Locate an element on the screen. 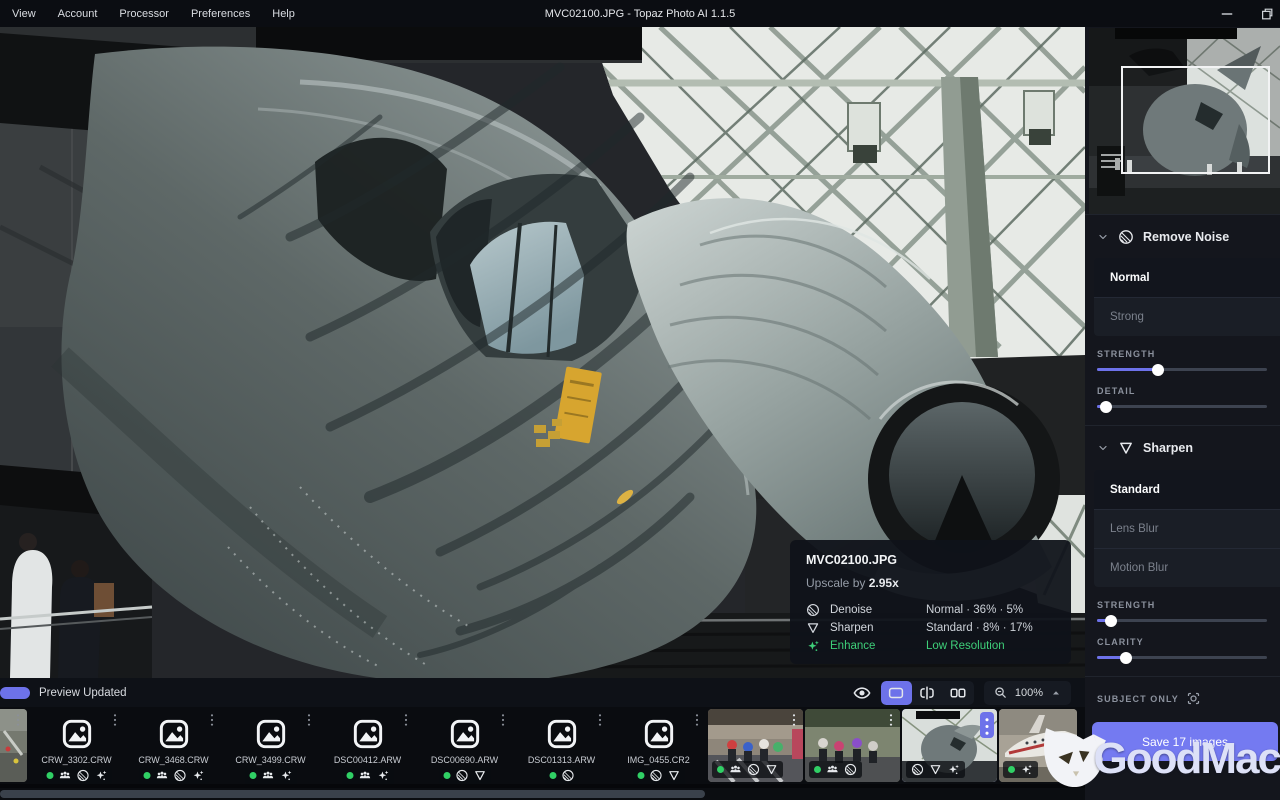 The height and width of the screenshot is (800, 1280). filmstrip-item: IMG_0455.CR2 is located at coordinates (658, 746).